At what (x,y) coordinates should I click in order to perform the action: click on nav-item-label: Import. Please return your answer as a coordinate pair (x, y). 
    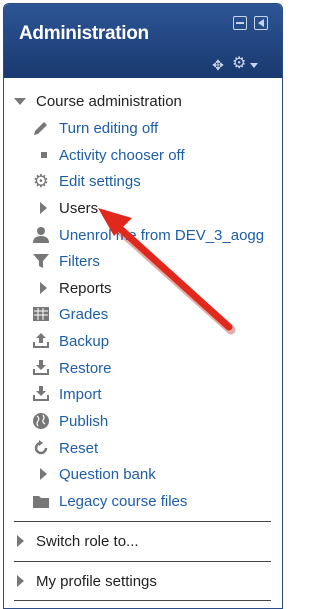
    Looking at the image, I should click on (80, 394).